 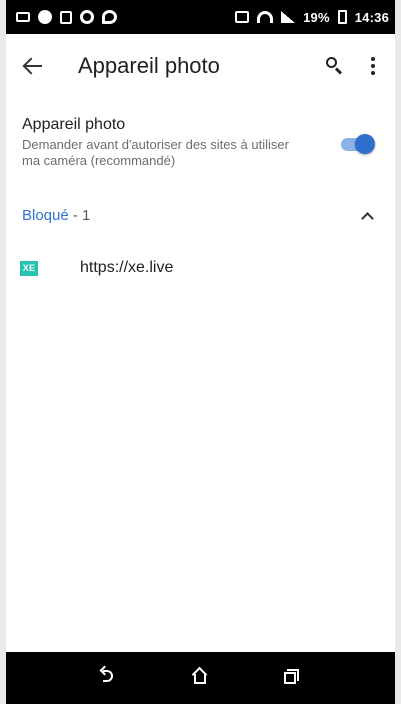 What do you see at coordinates (200, 196) in the screenshot?
I see `blocked-section-header: Bloqué - 1` at bounding box center [200, 196].